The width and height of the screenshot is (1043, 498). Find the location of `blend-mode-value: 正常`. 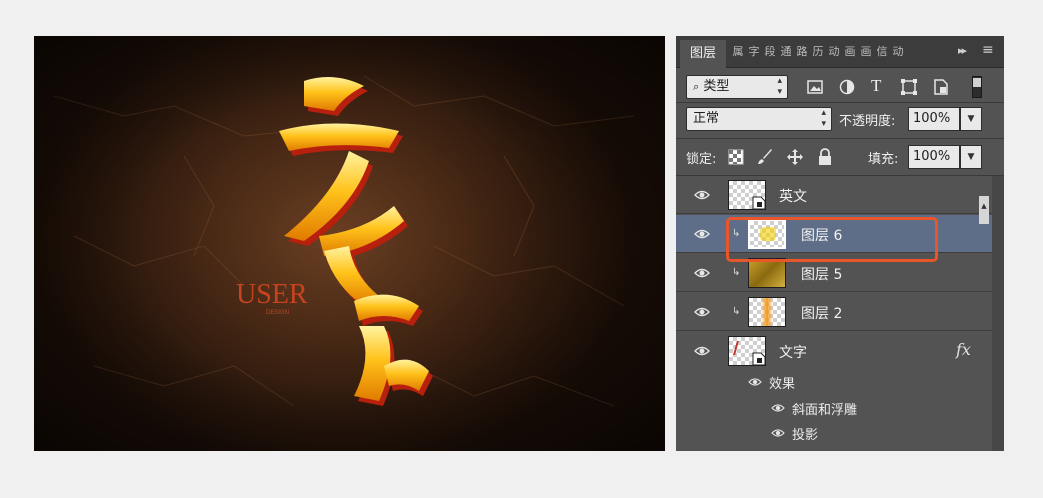

blend-mode-value: 正常 is located at coordinates (706, 118).